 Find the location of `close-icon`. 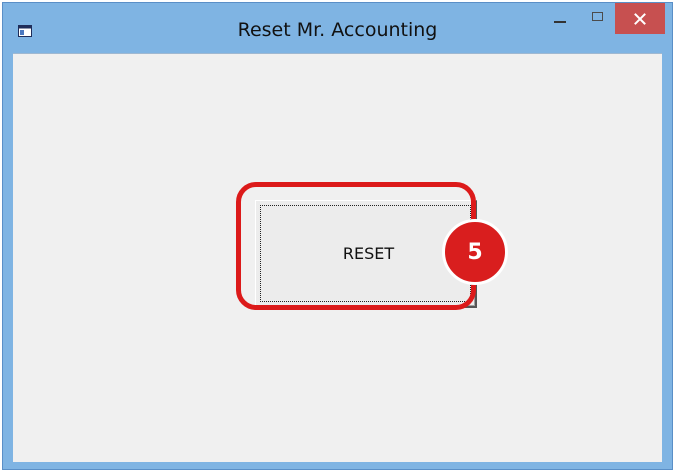

close-icon is located at coordinates (640, 18).